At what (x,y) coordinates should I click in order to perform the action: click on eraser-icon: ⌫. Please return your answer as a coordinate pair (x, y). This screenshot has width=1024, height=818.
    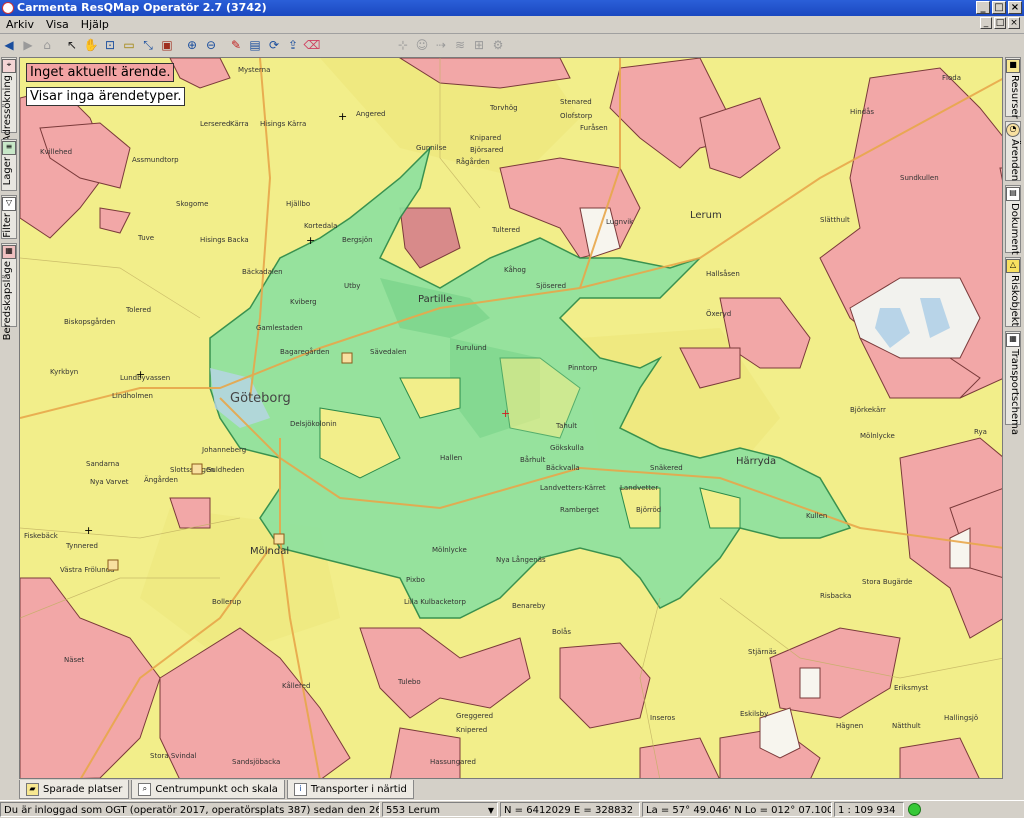
    Looking at the image, I should click on (312, 45).